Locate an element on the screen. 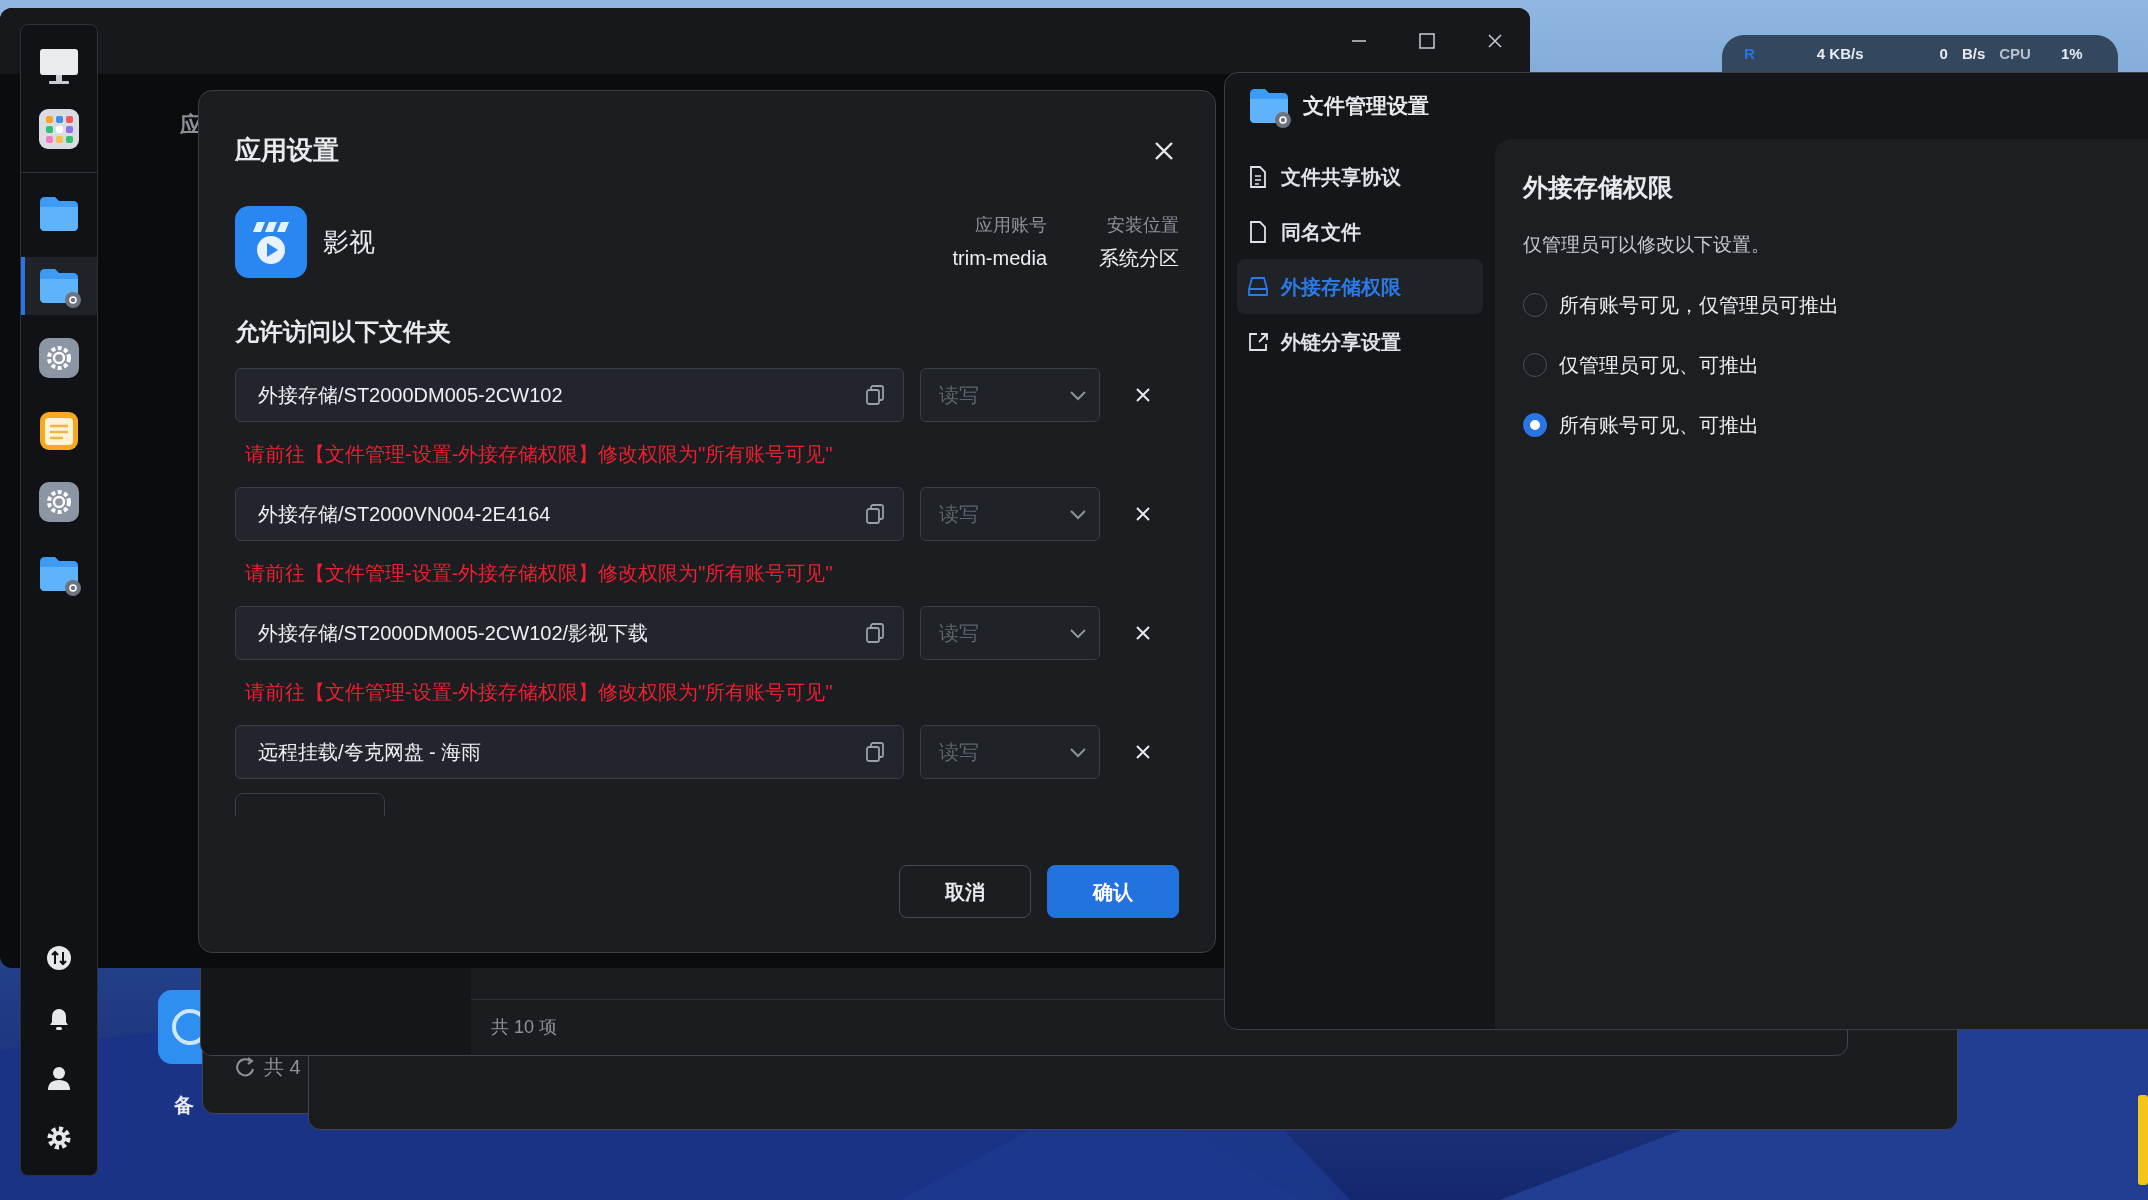  dialog-title: 应用设置 is located at coordinates (287, 150).